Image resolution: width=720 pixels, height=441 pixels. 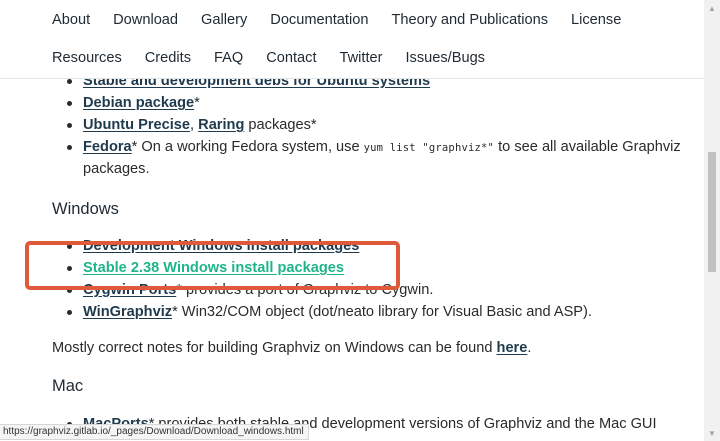 I want to click on nav-credits: Credits, so click(x=168, y=58).